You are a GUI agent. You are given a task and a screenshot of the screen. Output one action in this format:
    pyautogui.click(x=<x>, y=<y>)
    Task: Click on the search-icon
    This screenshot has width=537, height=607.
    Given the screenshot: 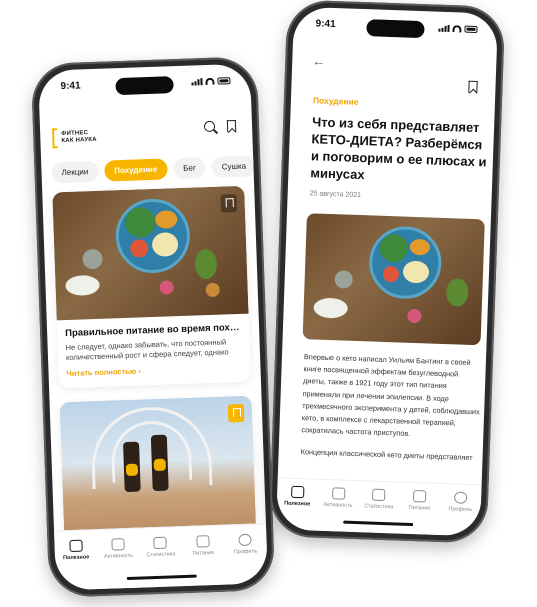 What is the action you would take?
    pyautogui.click(x=209, y=126)
    